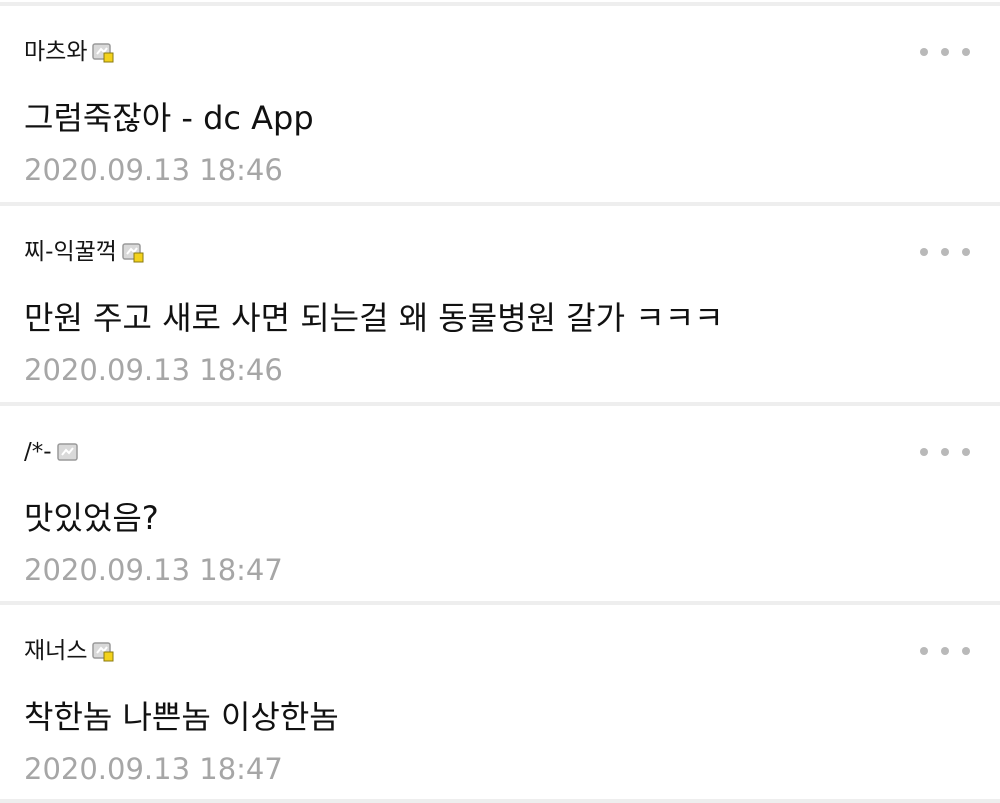 The height and width of the screenshot is (803, 1000). I want to click on comment-nickname: 재너스, so click(55, 651).